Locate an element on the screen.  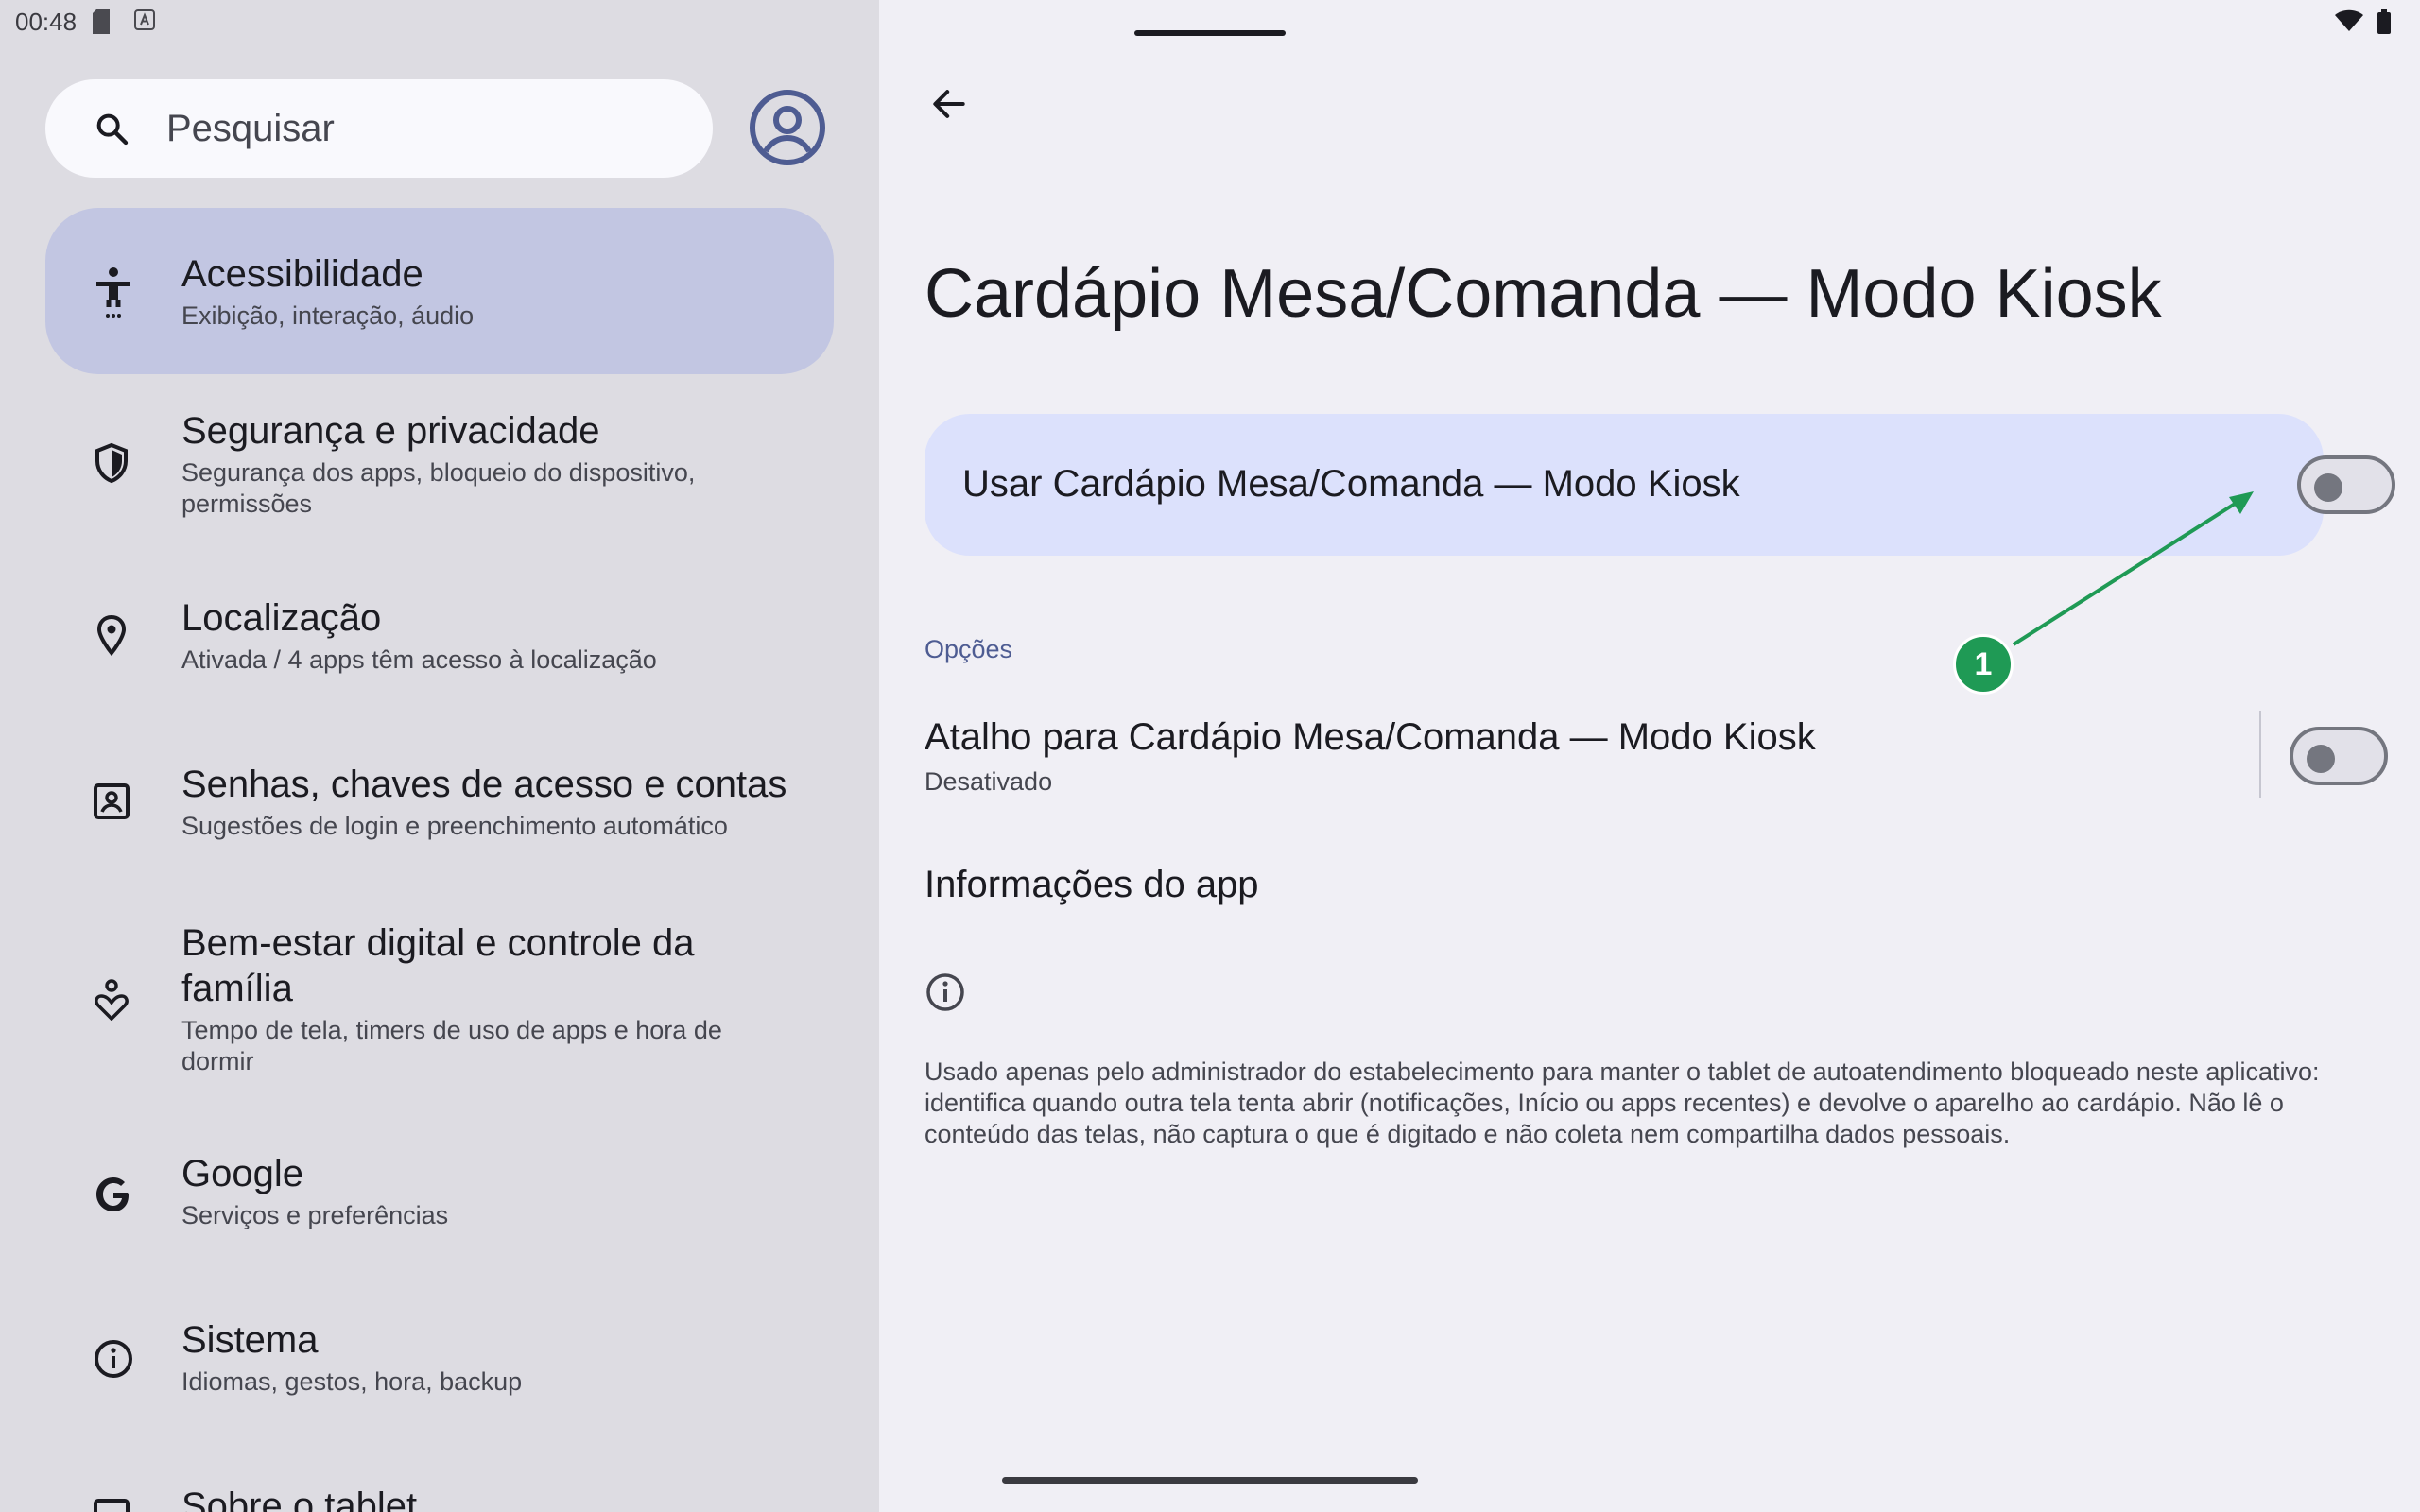
battery-icon is located at coordinates (2384, 21).